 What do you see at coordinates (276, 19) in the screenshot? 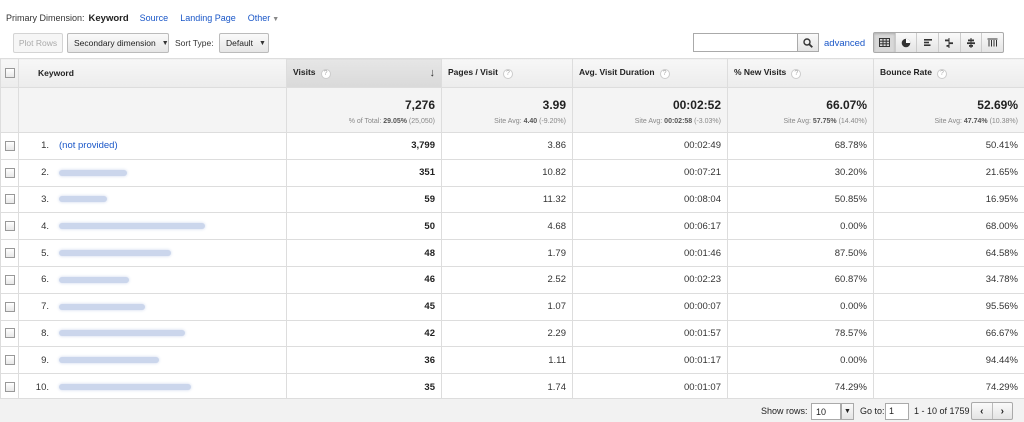
I see `chevron-down-icon: ▼` at bounding box center [276, 19].